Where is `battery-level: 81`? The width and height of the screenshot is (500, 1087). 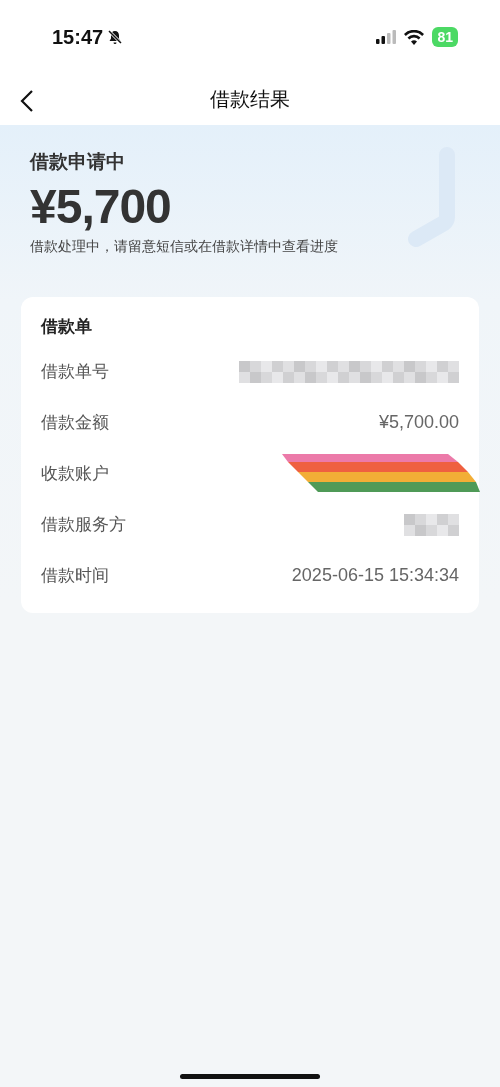
battery-level: 81 is located at coordinates (445, 37).